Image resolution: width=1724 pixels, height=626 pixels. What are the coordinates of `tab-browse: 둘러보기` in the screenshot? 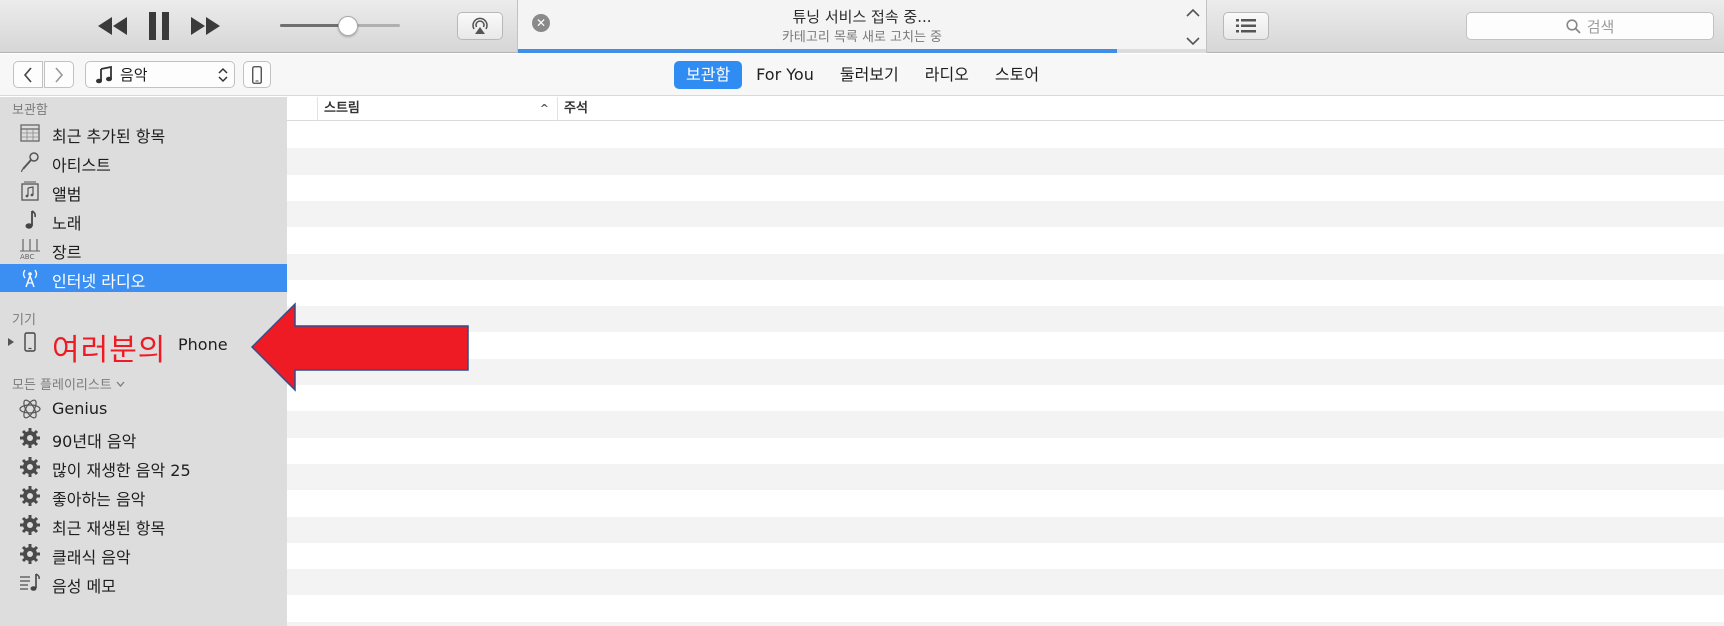 It's located at (869, 75).